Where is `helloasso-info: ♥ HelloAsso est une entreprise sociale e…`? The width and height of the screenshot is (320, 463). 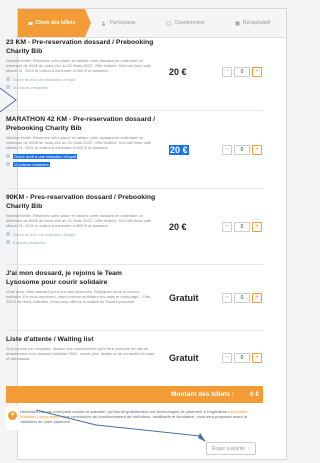
helloasso-info: ♥ HelloAsso est une entreprise sociale e… is located at coordinates (134, 418).